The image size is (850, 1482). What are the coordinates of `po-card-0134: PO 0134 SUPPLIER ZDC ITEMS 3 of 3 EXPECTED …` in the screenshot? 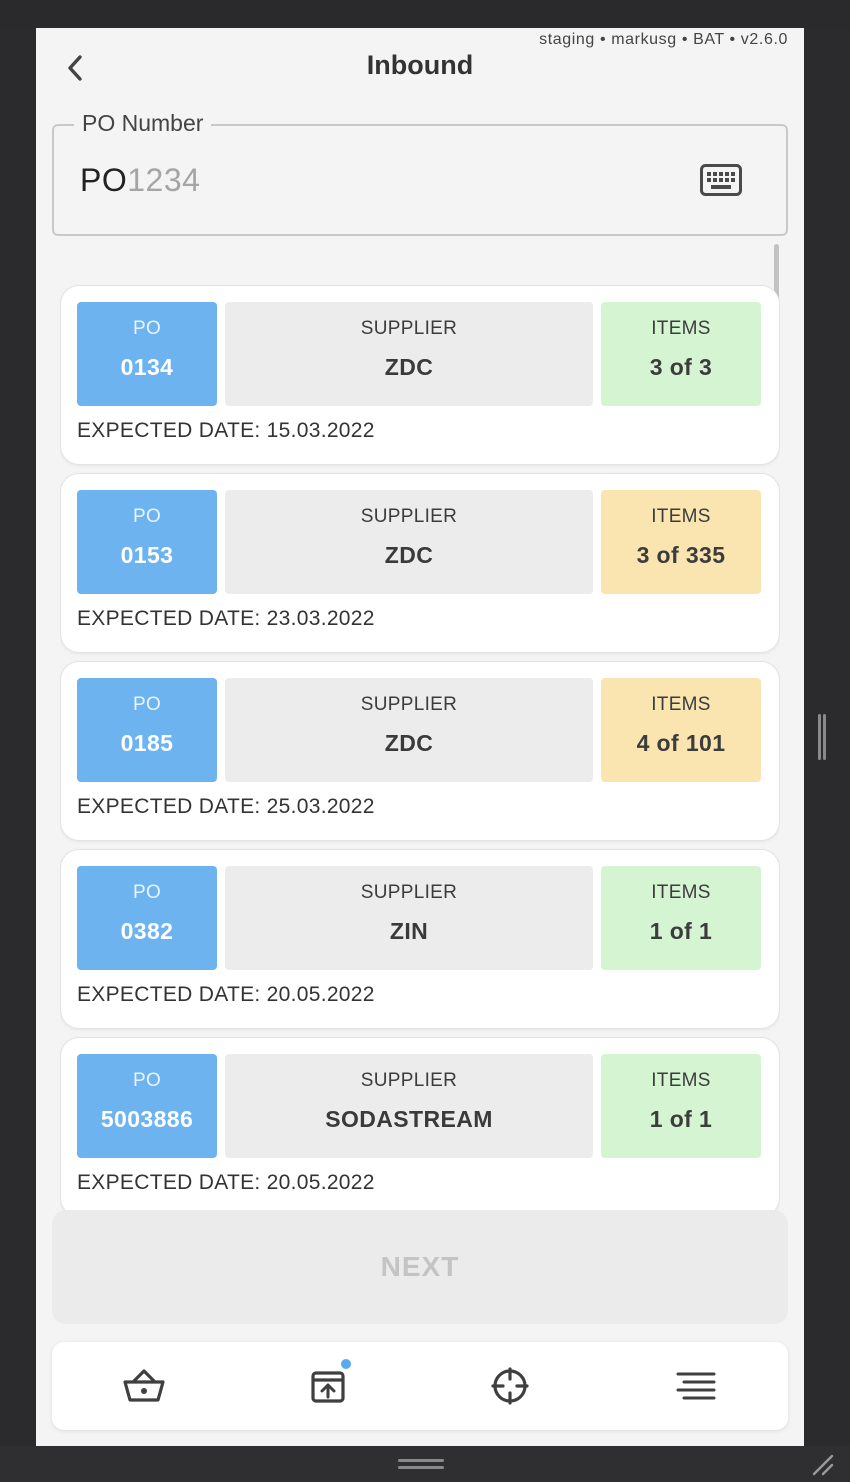 It's located at (420, 375).